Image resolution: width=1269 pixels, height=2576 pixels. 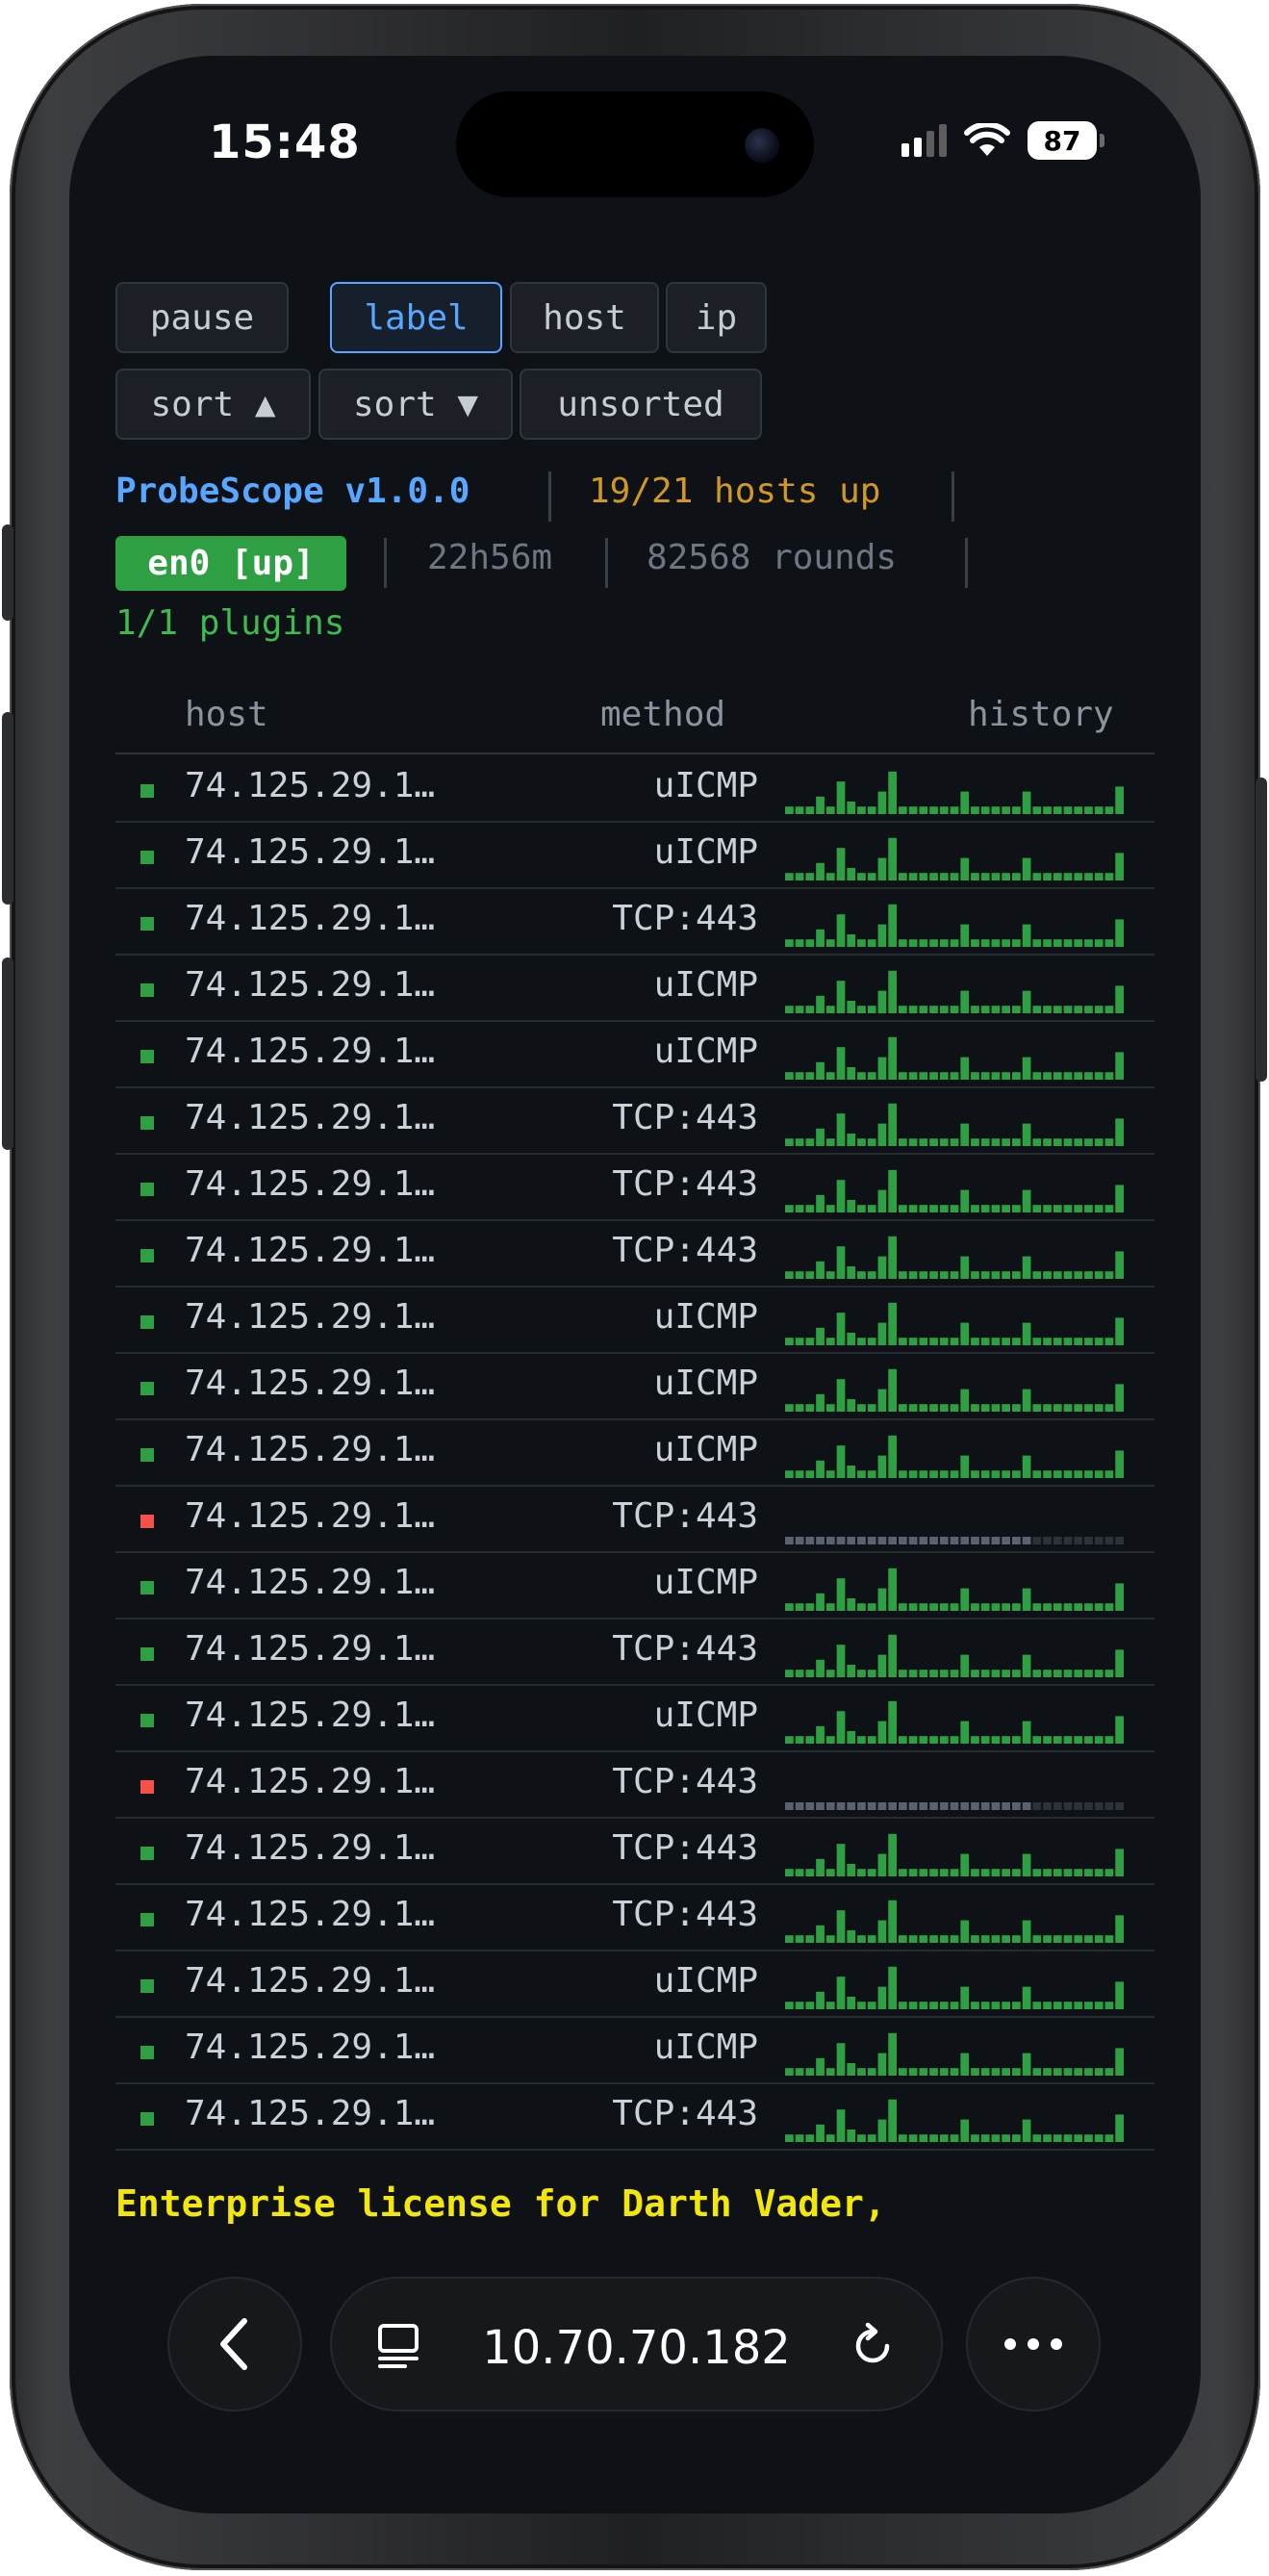 What do you see at coordinates (226, 714) in the screenshot?
I see `column-header-host: host` at bounding box center [226, 714].